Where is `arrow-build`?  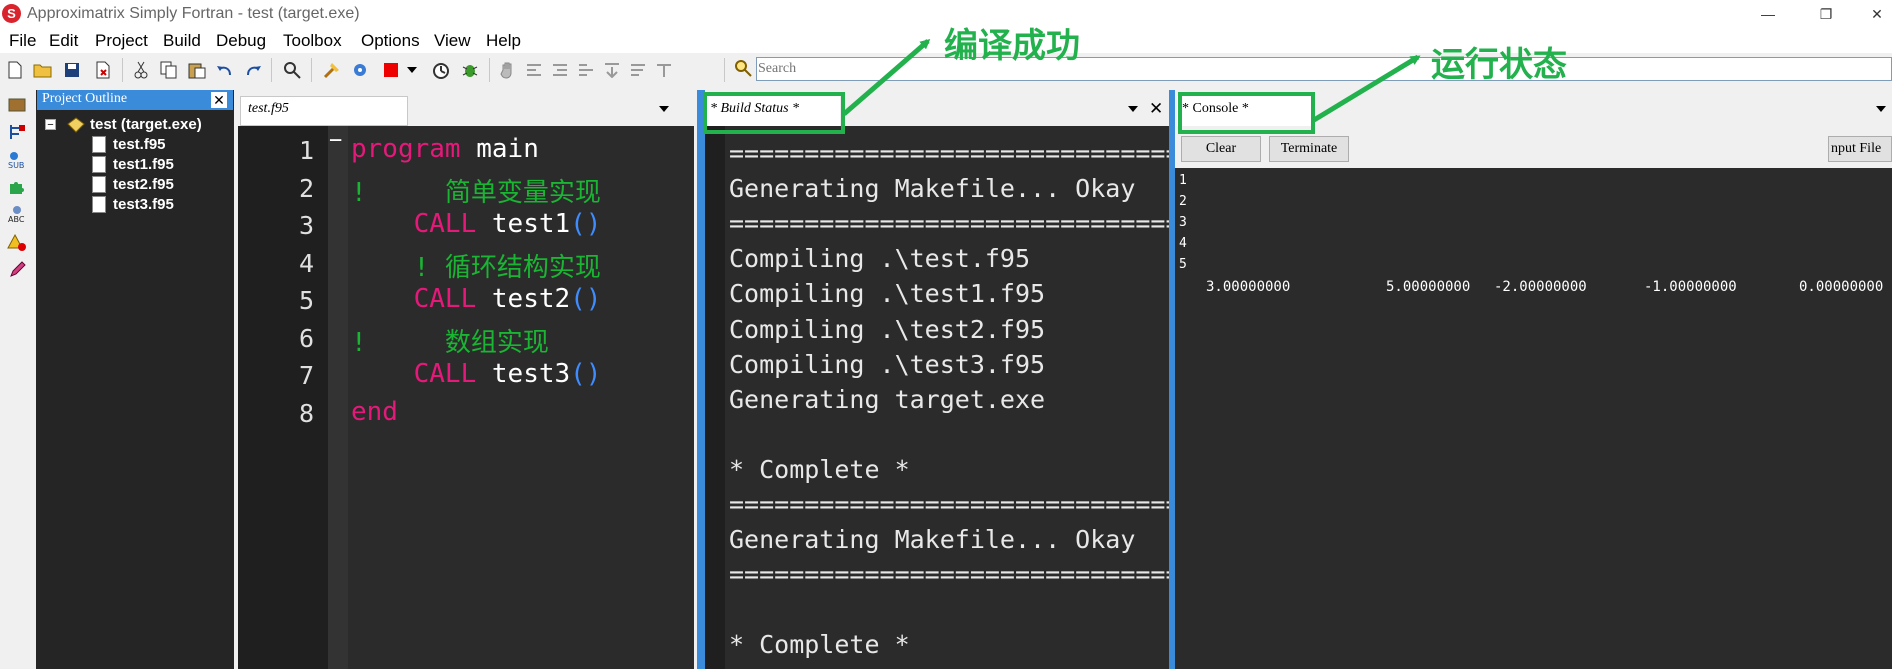 arrow-build is located at coordinates (886, 77).